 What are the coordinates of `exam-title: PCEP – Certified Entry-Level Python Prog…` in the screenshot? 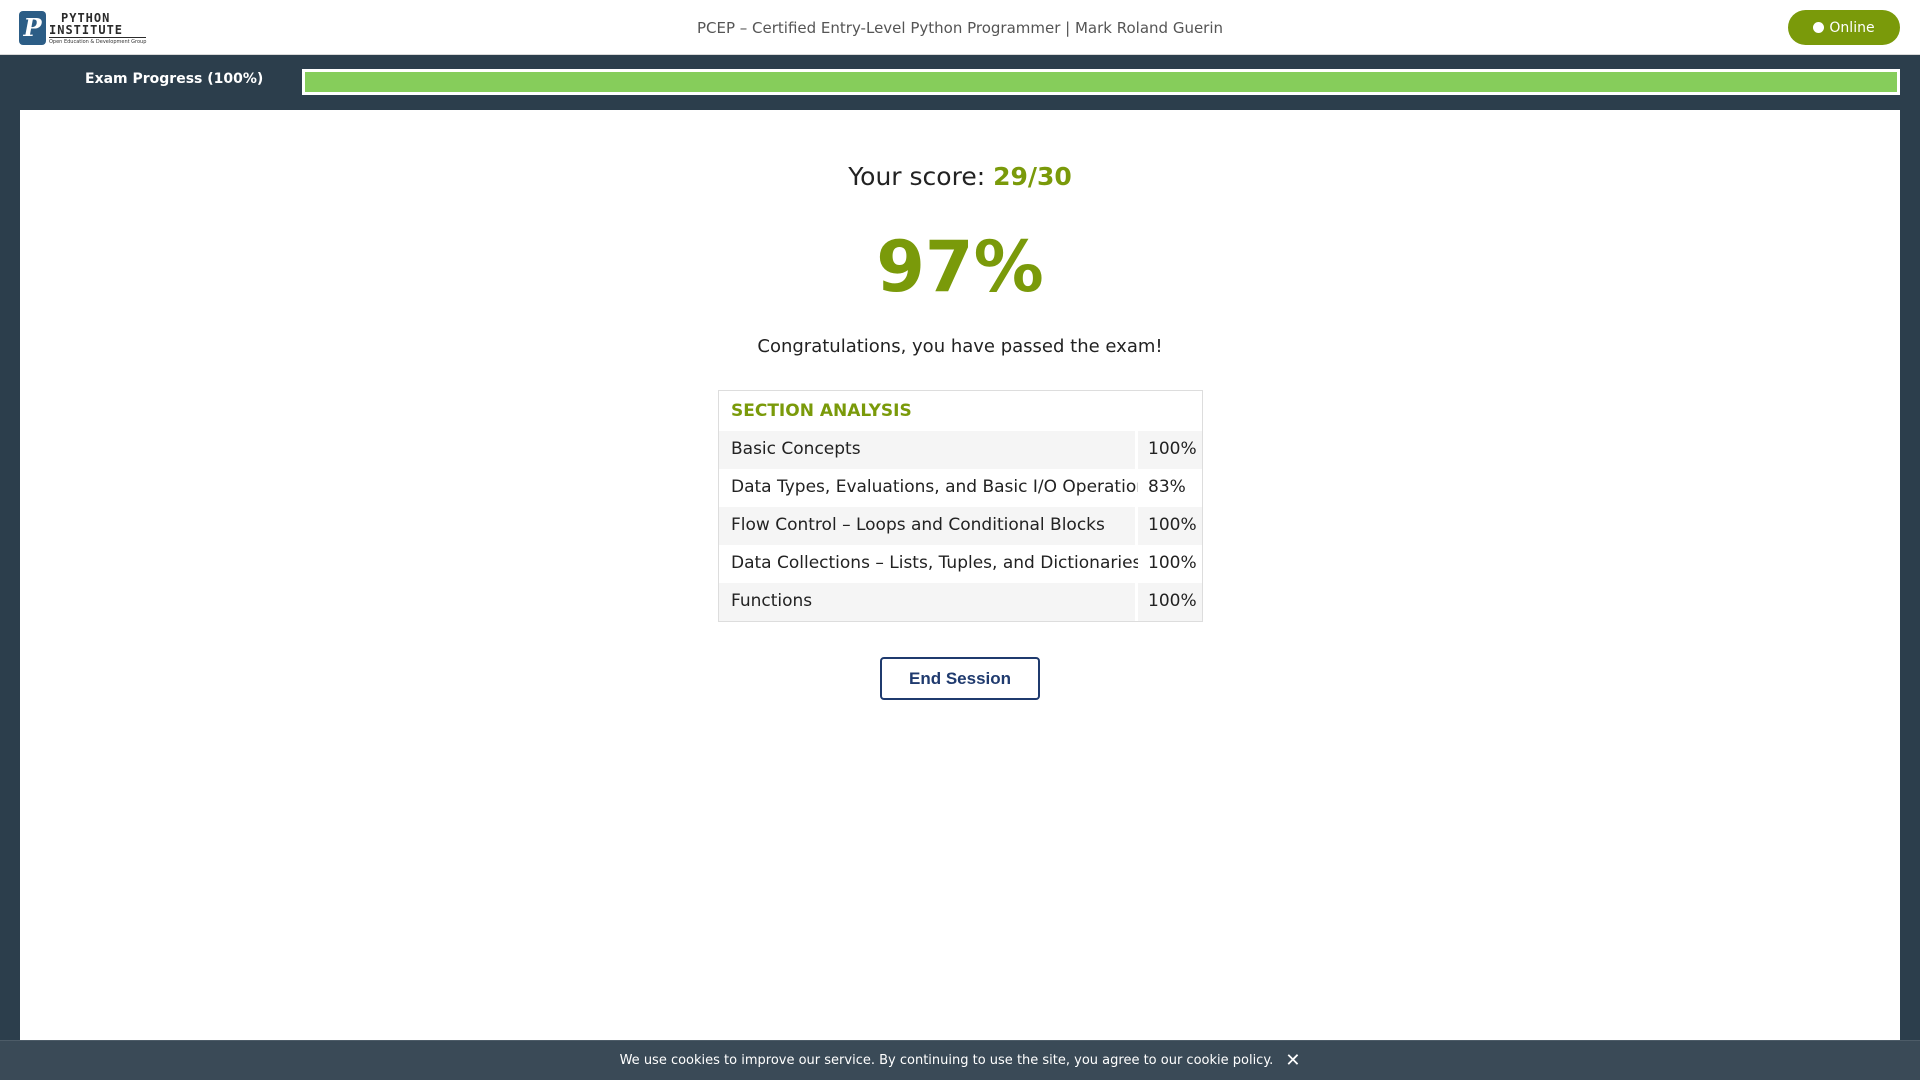 It's located at (960, 28).